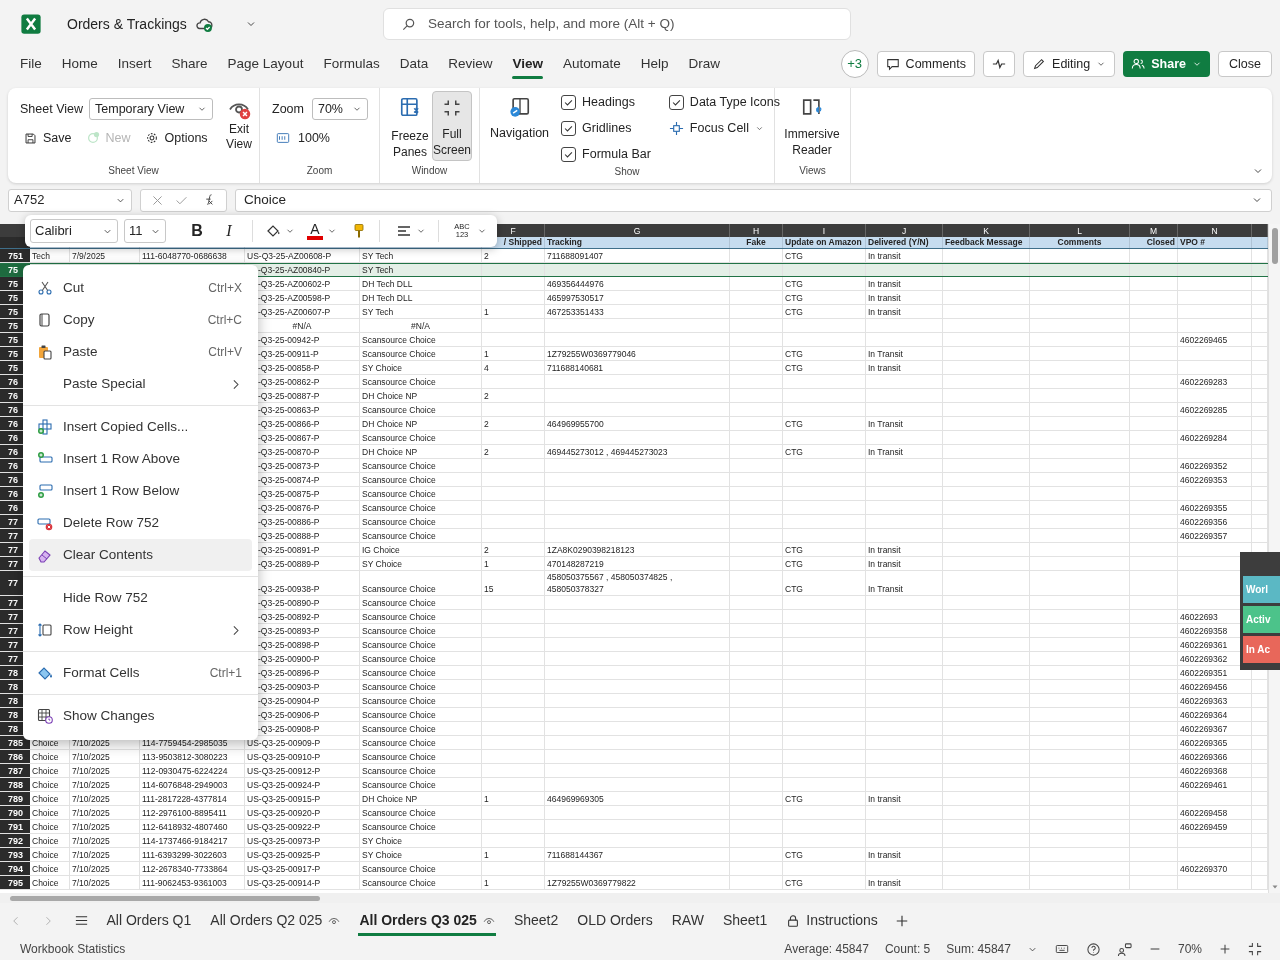 The height and width of the screenshot is (960, 1280). Describe the element at coordinates (1204, 673) in the screenshot. I see `table-cell: 4602269351` at that location.